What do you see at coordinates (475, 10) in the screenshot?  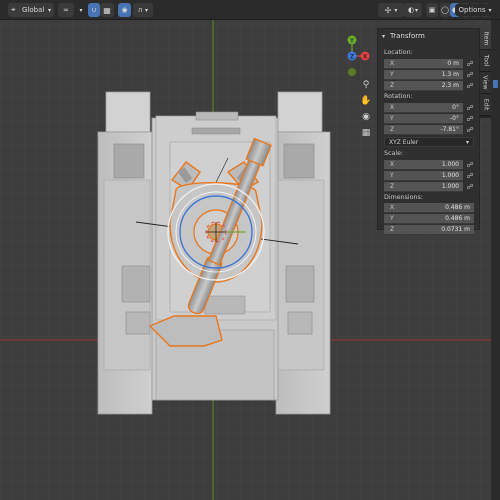 I see `options-button: Options ▾` at bounding box center [475, 10].